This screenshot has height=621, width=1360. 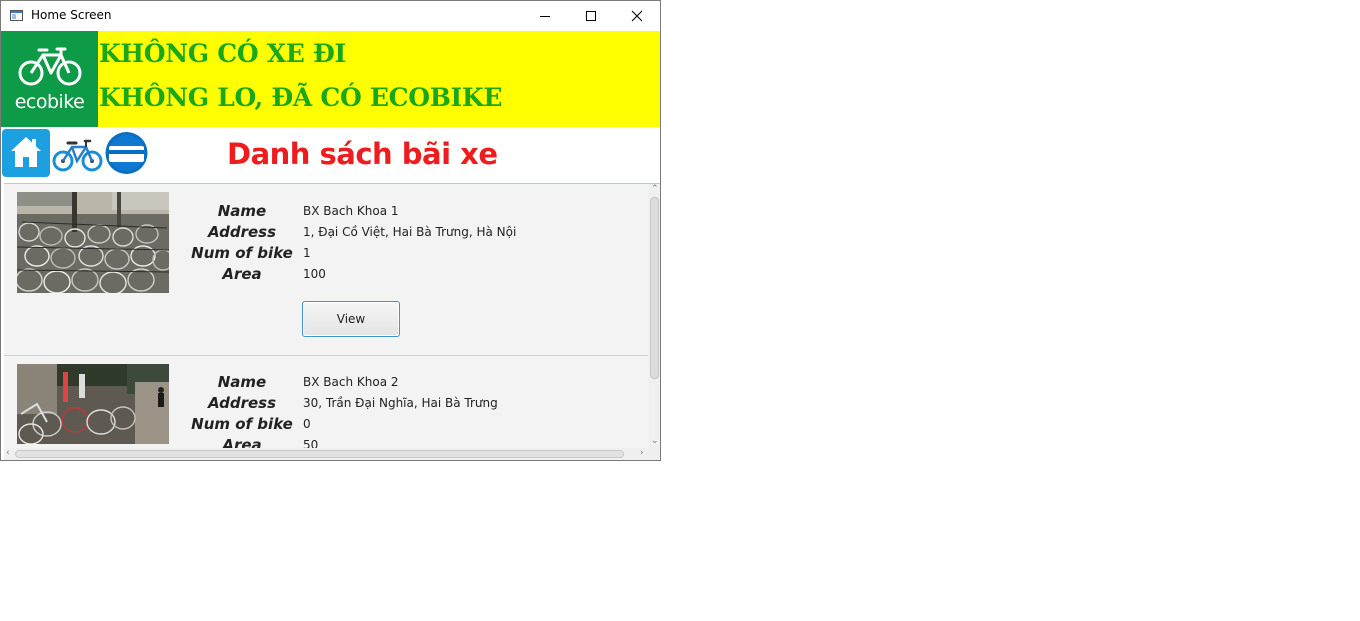 I want to click on nav-bar: Danh sách bãi xe, so click(x=330, y=155).